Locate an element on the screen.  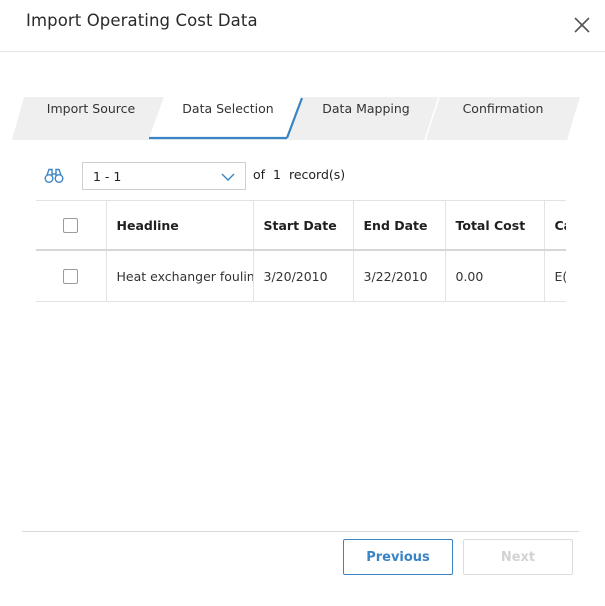
column-header-end-date: End Date is located at coordinates (399, 225).